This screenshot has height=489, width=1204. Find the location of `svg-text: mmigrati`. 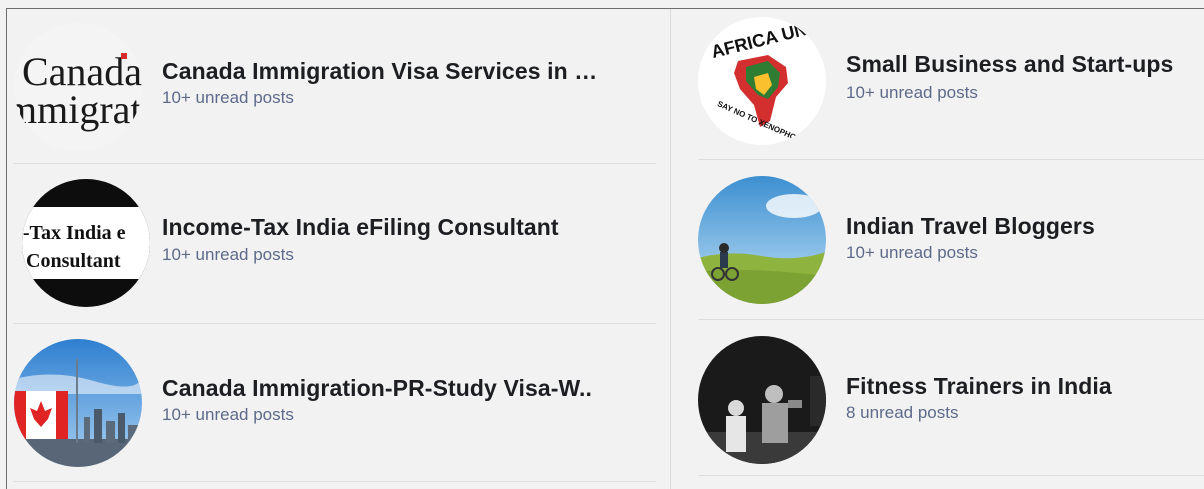

svg-text: mmigrati is located at coordinates (78, 109).